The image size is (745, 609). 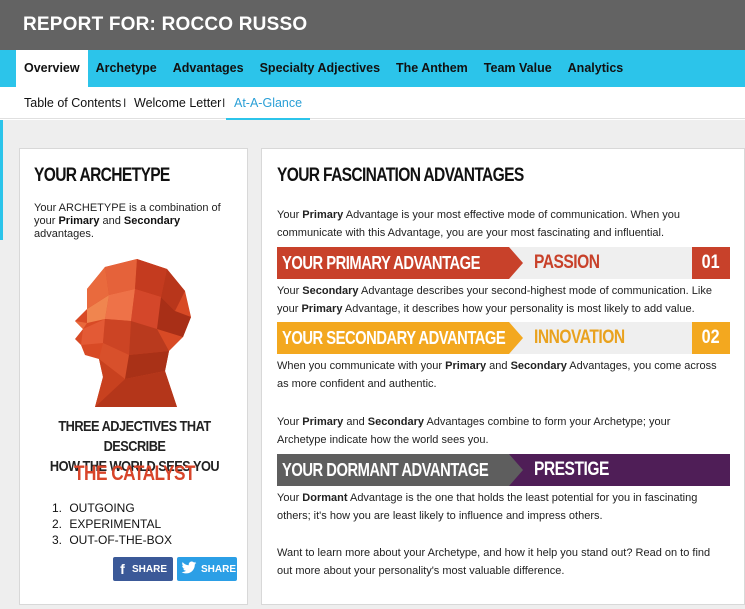 What do you see at coordinates (503, 263) in the screenshot?
I see `primary-advantage-banner: YOUR PRIMARY ADVANTAGE PASSION 01` at bounding box center [503, 263].